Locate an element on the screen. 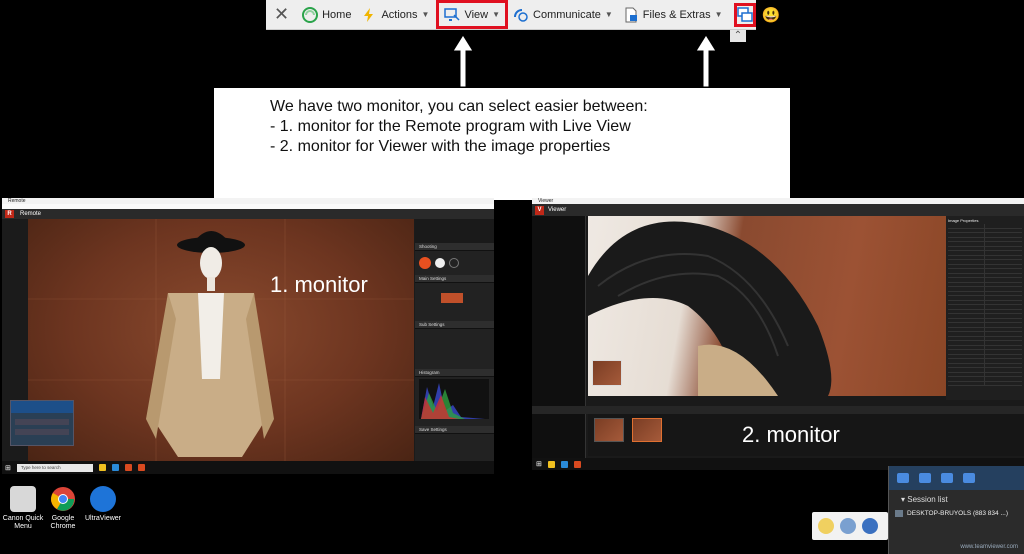 This screenshot has width=1024, height=554. section-save-settings: Save Settings is located at coordinates (454, 430).